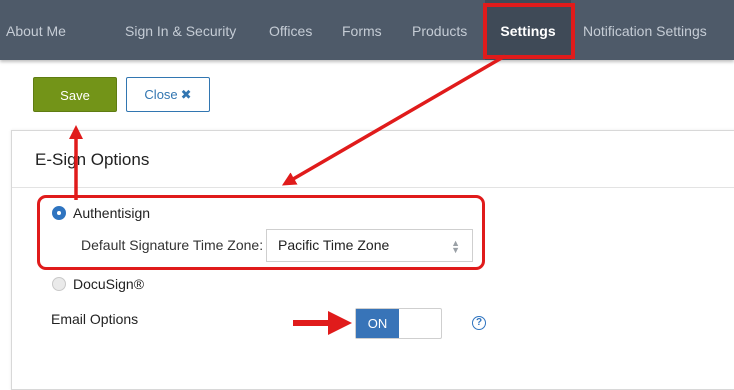 This screenshot has width=734, height=390. What do you see at coordinates (362, 30) in the screenshot?
I see `nav-tab-forms: Forms` at bounding box center [362, 30].